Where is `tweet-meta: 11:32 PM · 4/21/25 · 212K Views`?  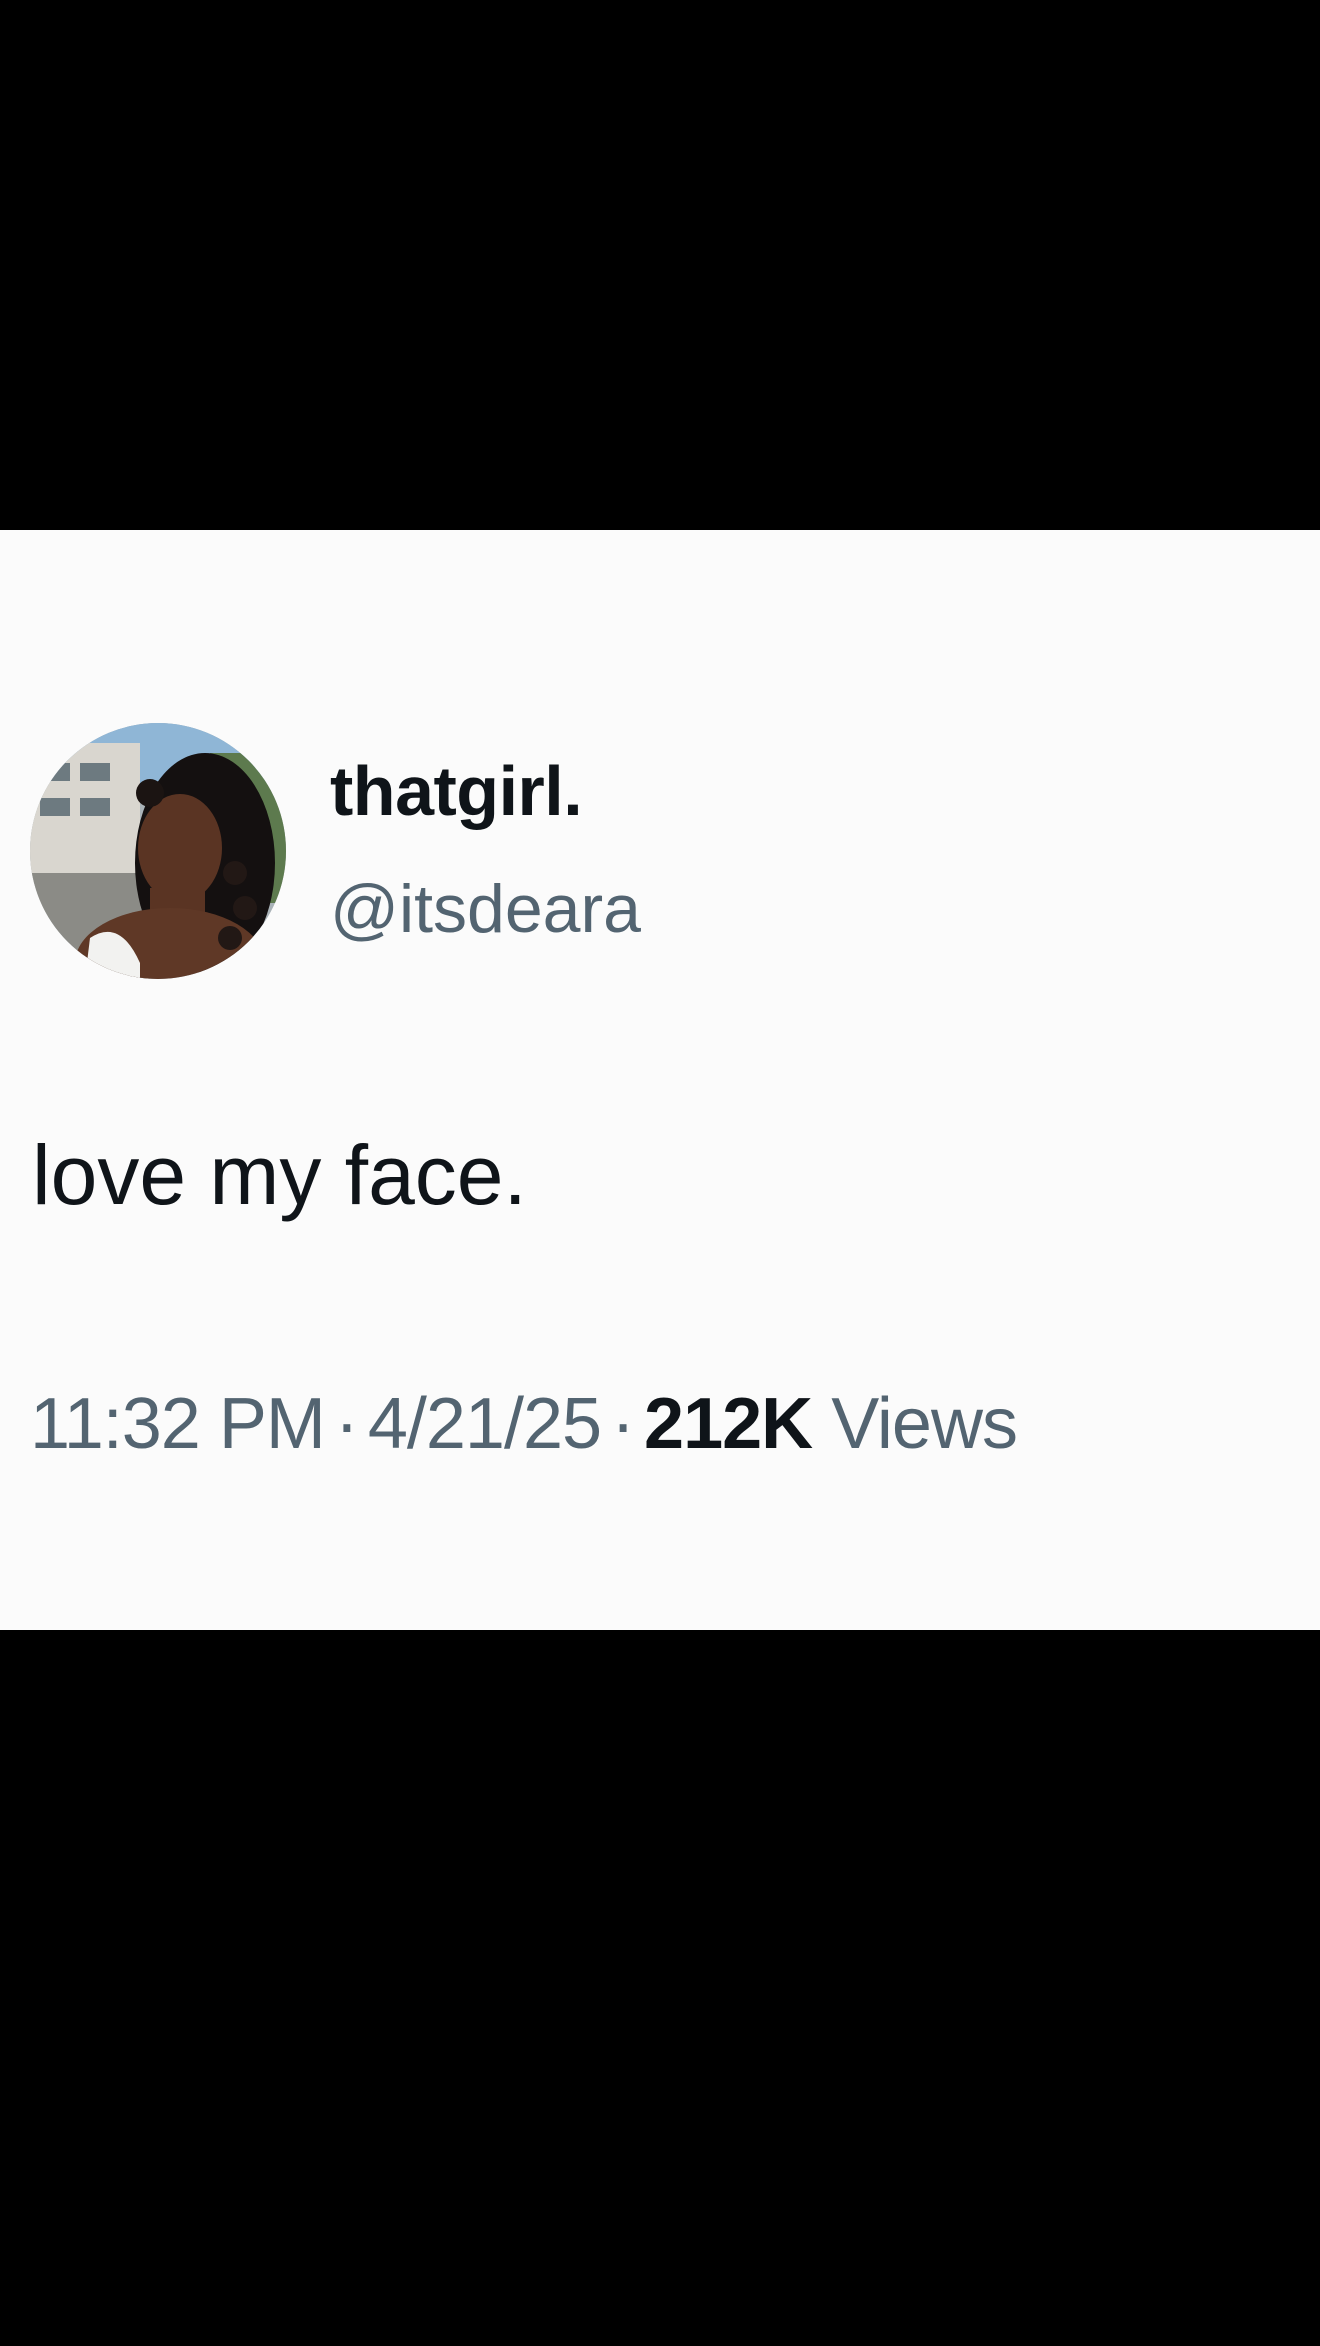
tweet-meta: 11:32 PM · 4/21/25 · 212K Views is located at coordinates (524, 1424).